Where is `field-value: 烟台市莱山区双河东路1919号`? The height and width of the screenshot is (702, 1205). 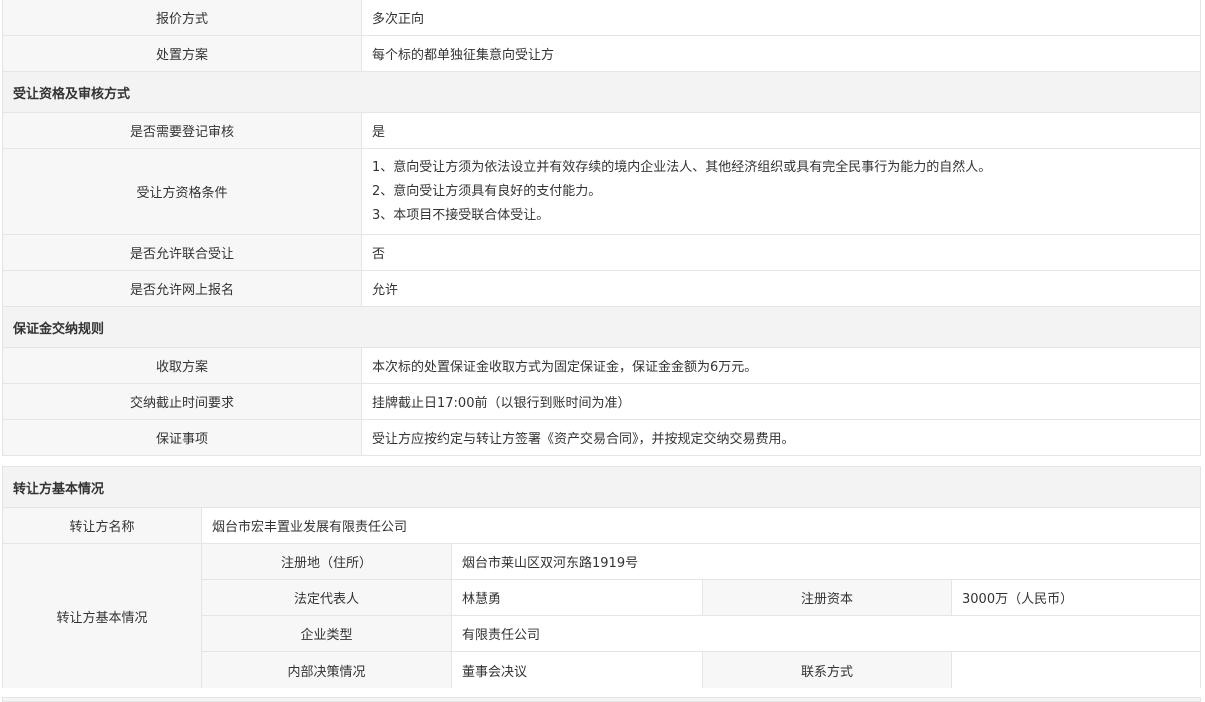 field-value: 烟台市莱山区双河东路1919号 is located at coordinates (826, 561).